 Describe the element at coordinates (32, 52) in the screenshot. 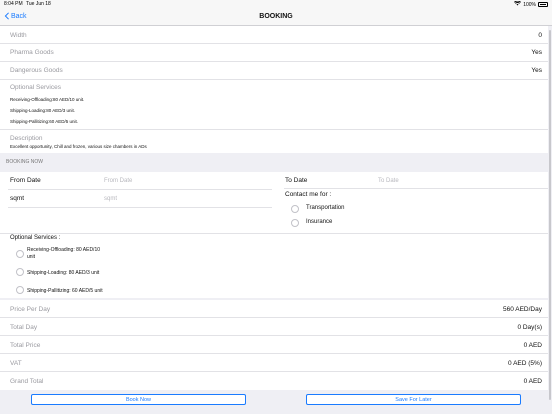

I see `pharma-label: Pharma Goods` at that location.